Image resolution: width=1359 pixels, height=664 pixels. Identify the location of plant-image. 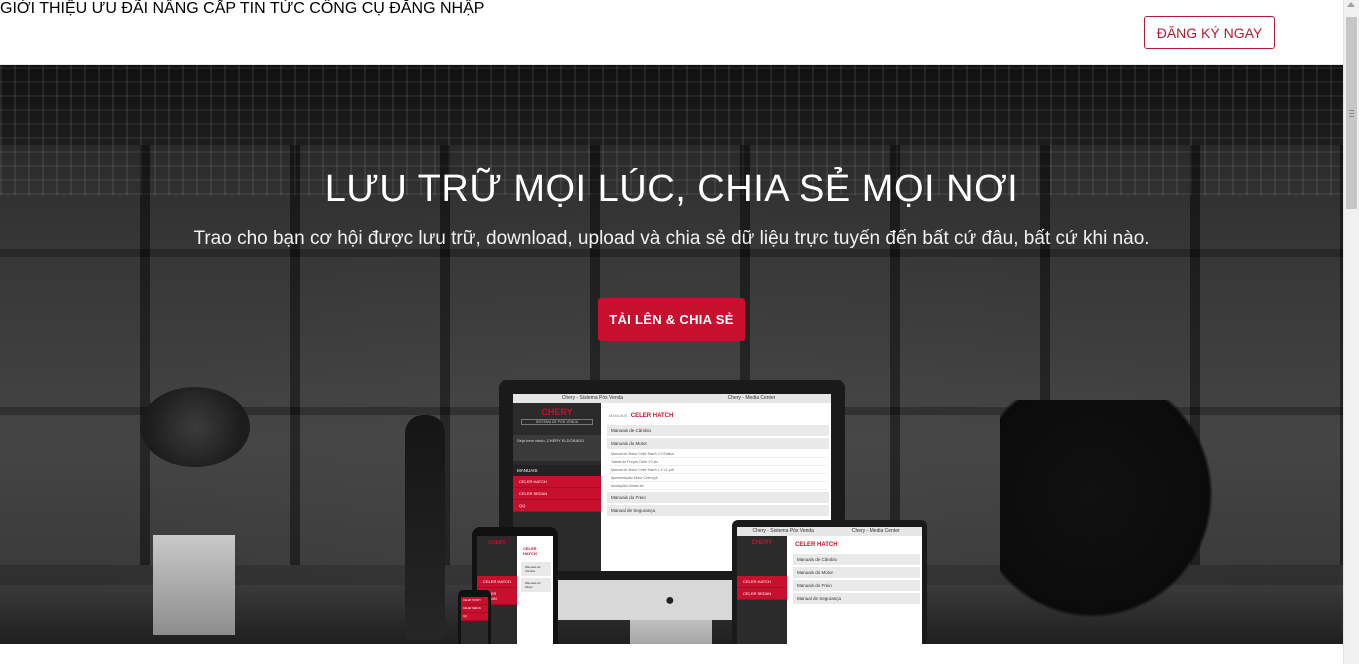
(195, 427).